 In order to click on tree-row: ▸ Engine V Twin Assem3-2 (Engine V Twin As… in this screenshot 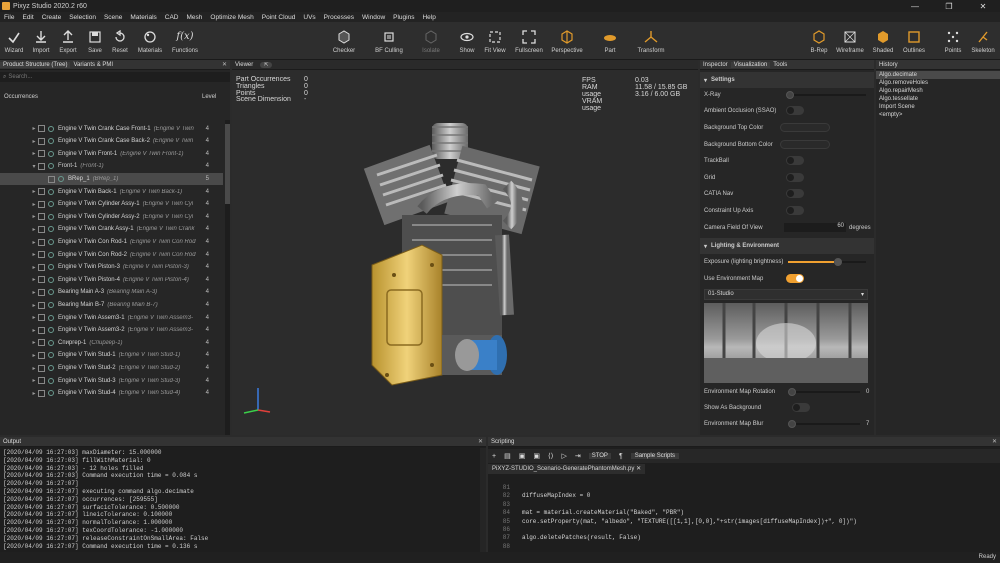, I will do `click(111, 330)`.